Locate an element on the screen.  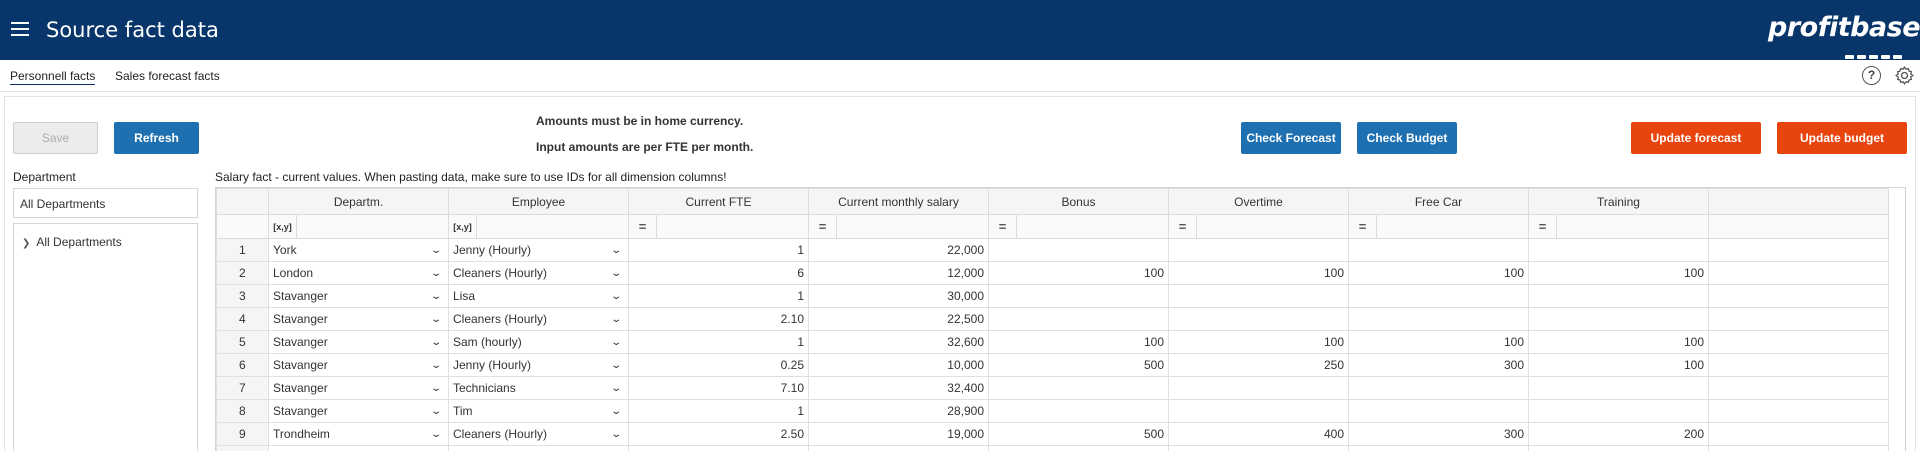
help-icon: ? is located at coordinates (1871, 75).